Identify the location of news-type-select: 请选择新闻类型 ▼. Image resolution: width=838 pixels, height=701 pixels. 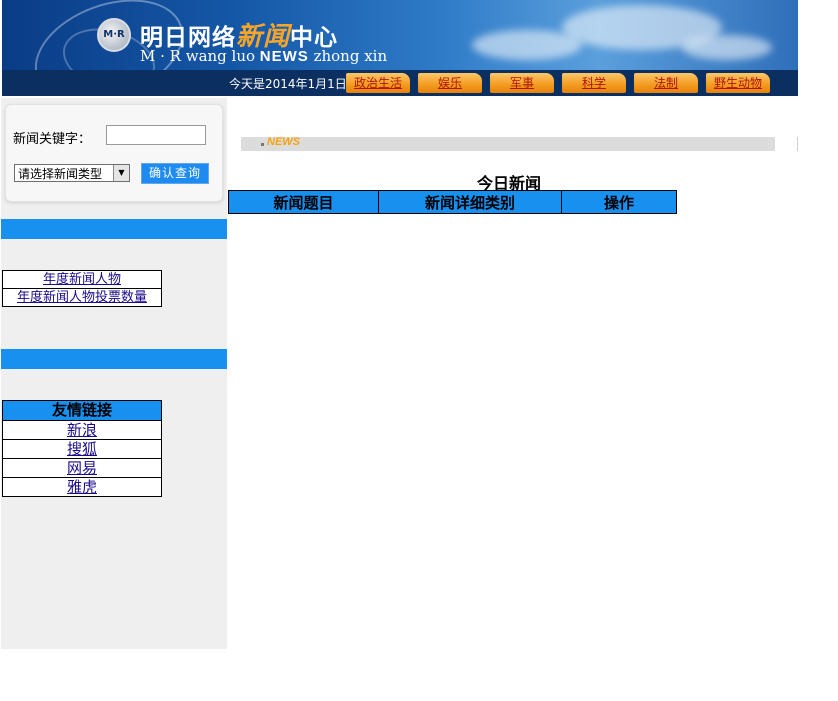
(72, 173).